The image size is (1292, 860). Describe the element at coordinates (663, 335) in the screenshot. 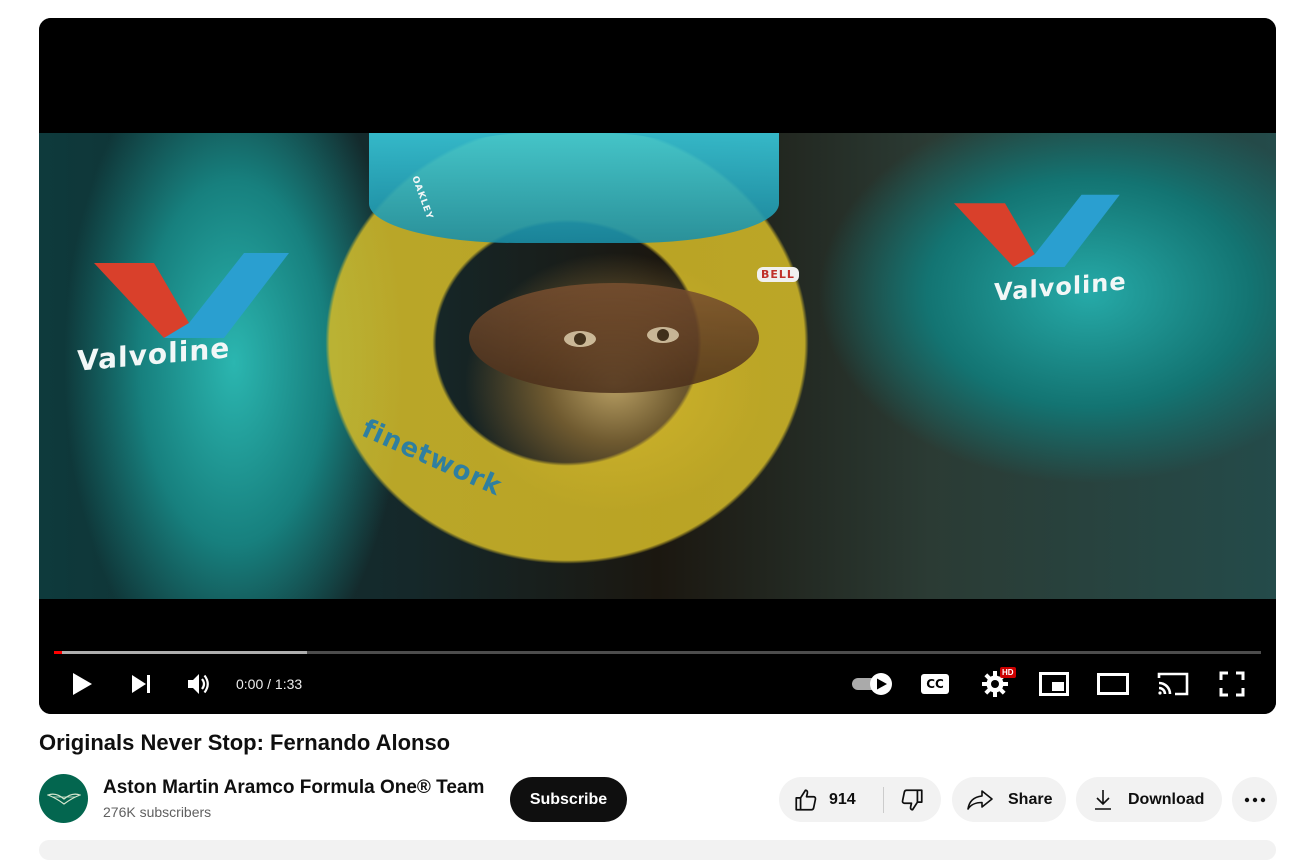

I see `right-eye` at that location.